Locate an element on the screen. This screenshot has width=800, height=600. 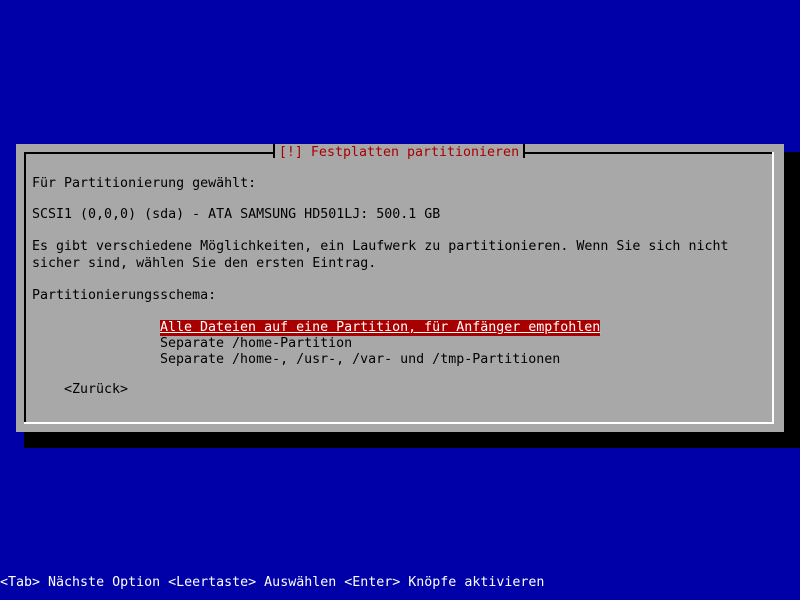
intro-label: Für Partitionierung gewählt: is located at coordinates (144, 183).